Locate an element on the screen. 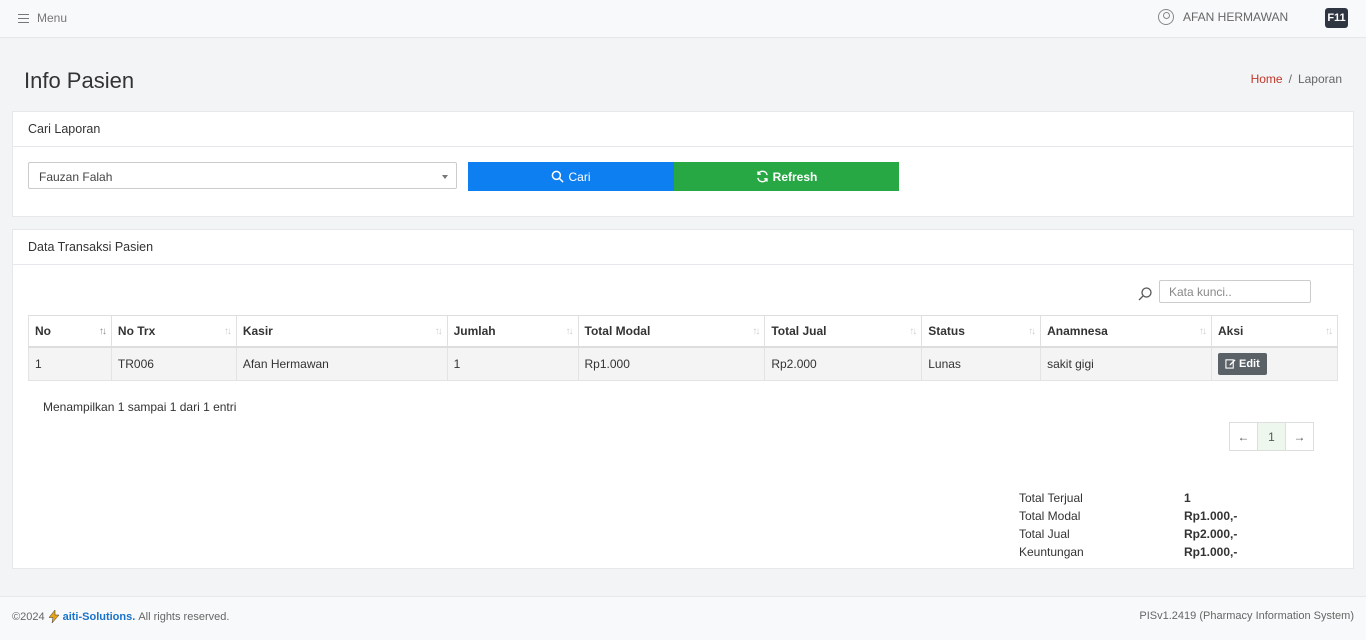 The width and height of the screenshot is (1366, 640). column-header-jumlah: Jumlah ↑↓ is located at coordinates (512, 331).